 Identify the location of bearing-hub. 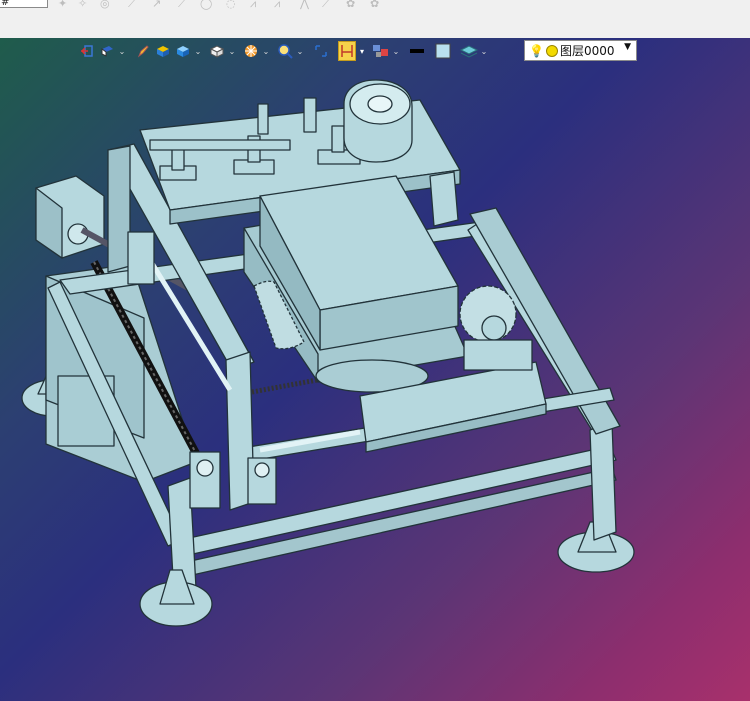
(380, 104).